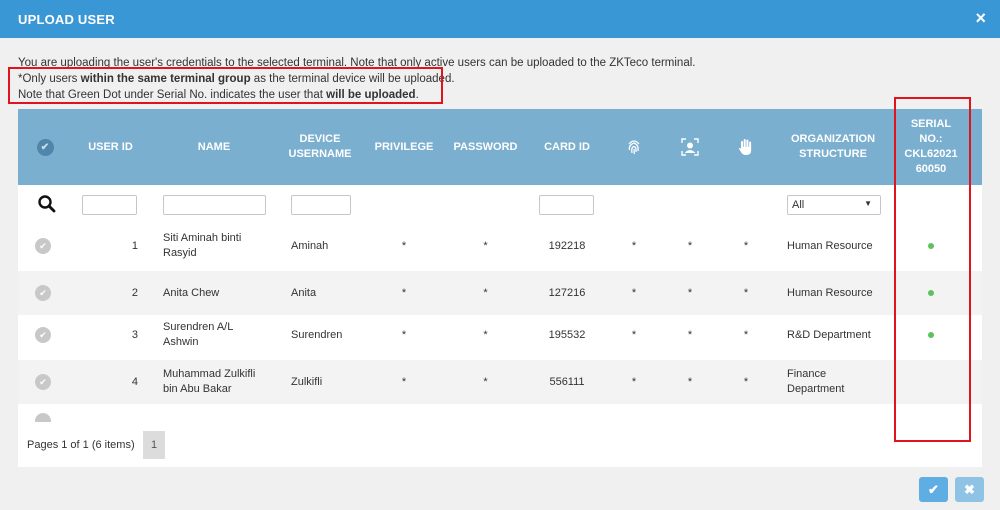 This screenshot has width=1000, height=510. I want to click on name-cell: Surendren A/L Ashwin, so click(198, 334).